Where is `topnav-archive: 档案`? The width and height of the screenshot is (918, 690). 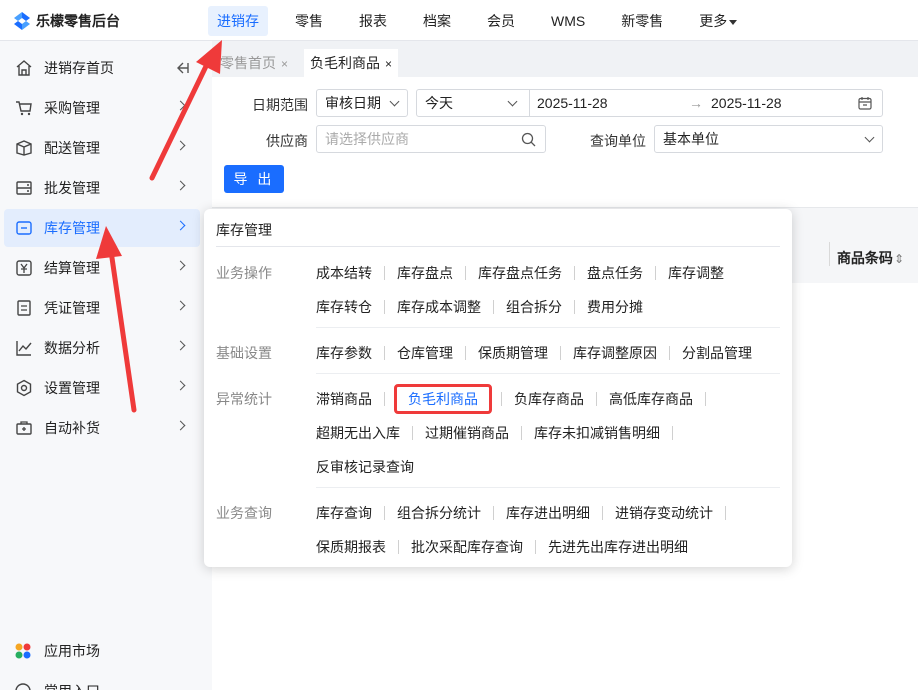 topnav-archive: 档案 is located at coordinates (437, 21).